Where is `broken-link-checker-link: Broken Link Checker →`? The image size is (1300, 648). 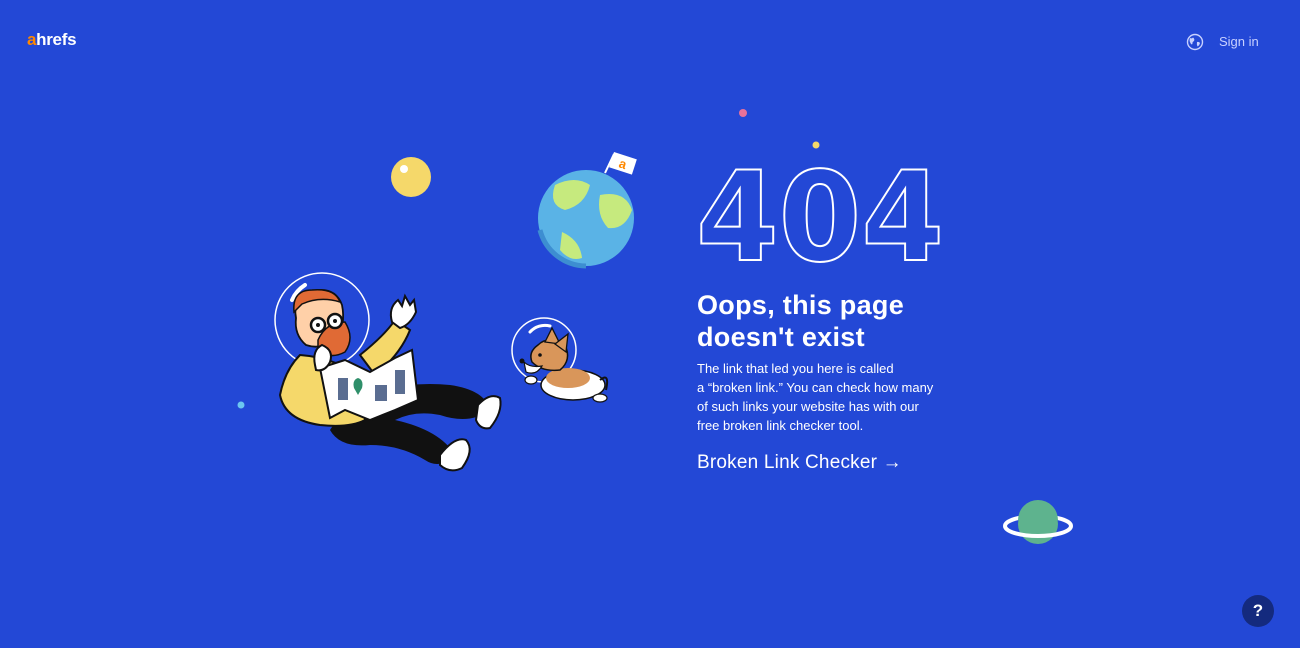
broken-link-checker-link: Broken Link Checker → is located at coordinates (799, 463).